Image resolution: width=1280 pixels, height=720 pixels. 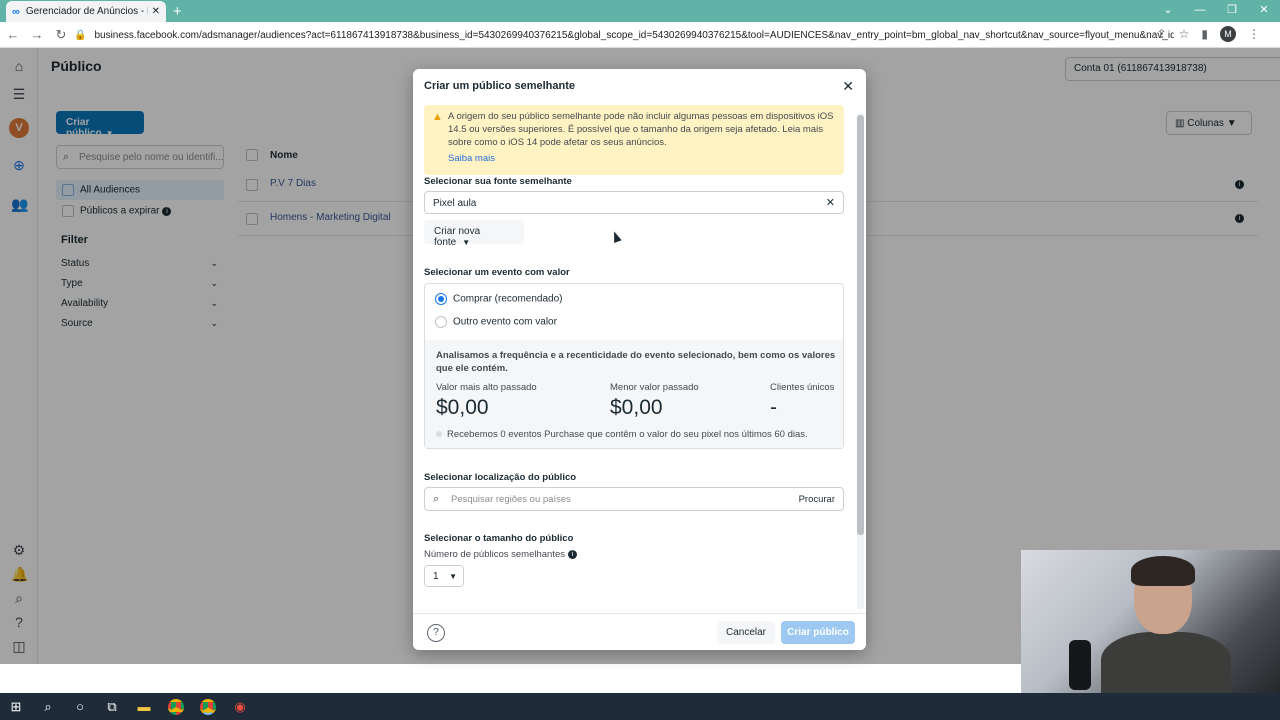 I want to click on radio-unselected, so click(x=441, y=322).